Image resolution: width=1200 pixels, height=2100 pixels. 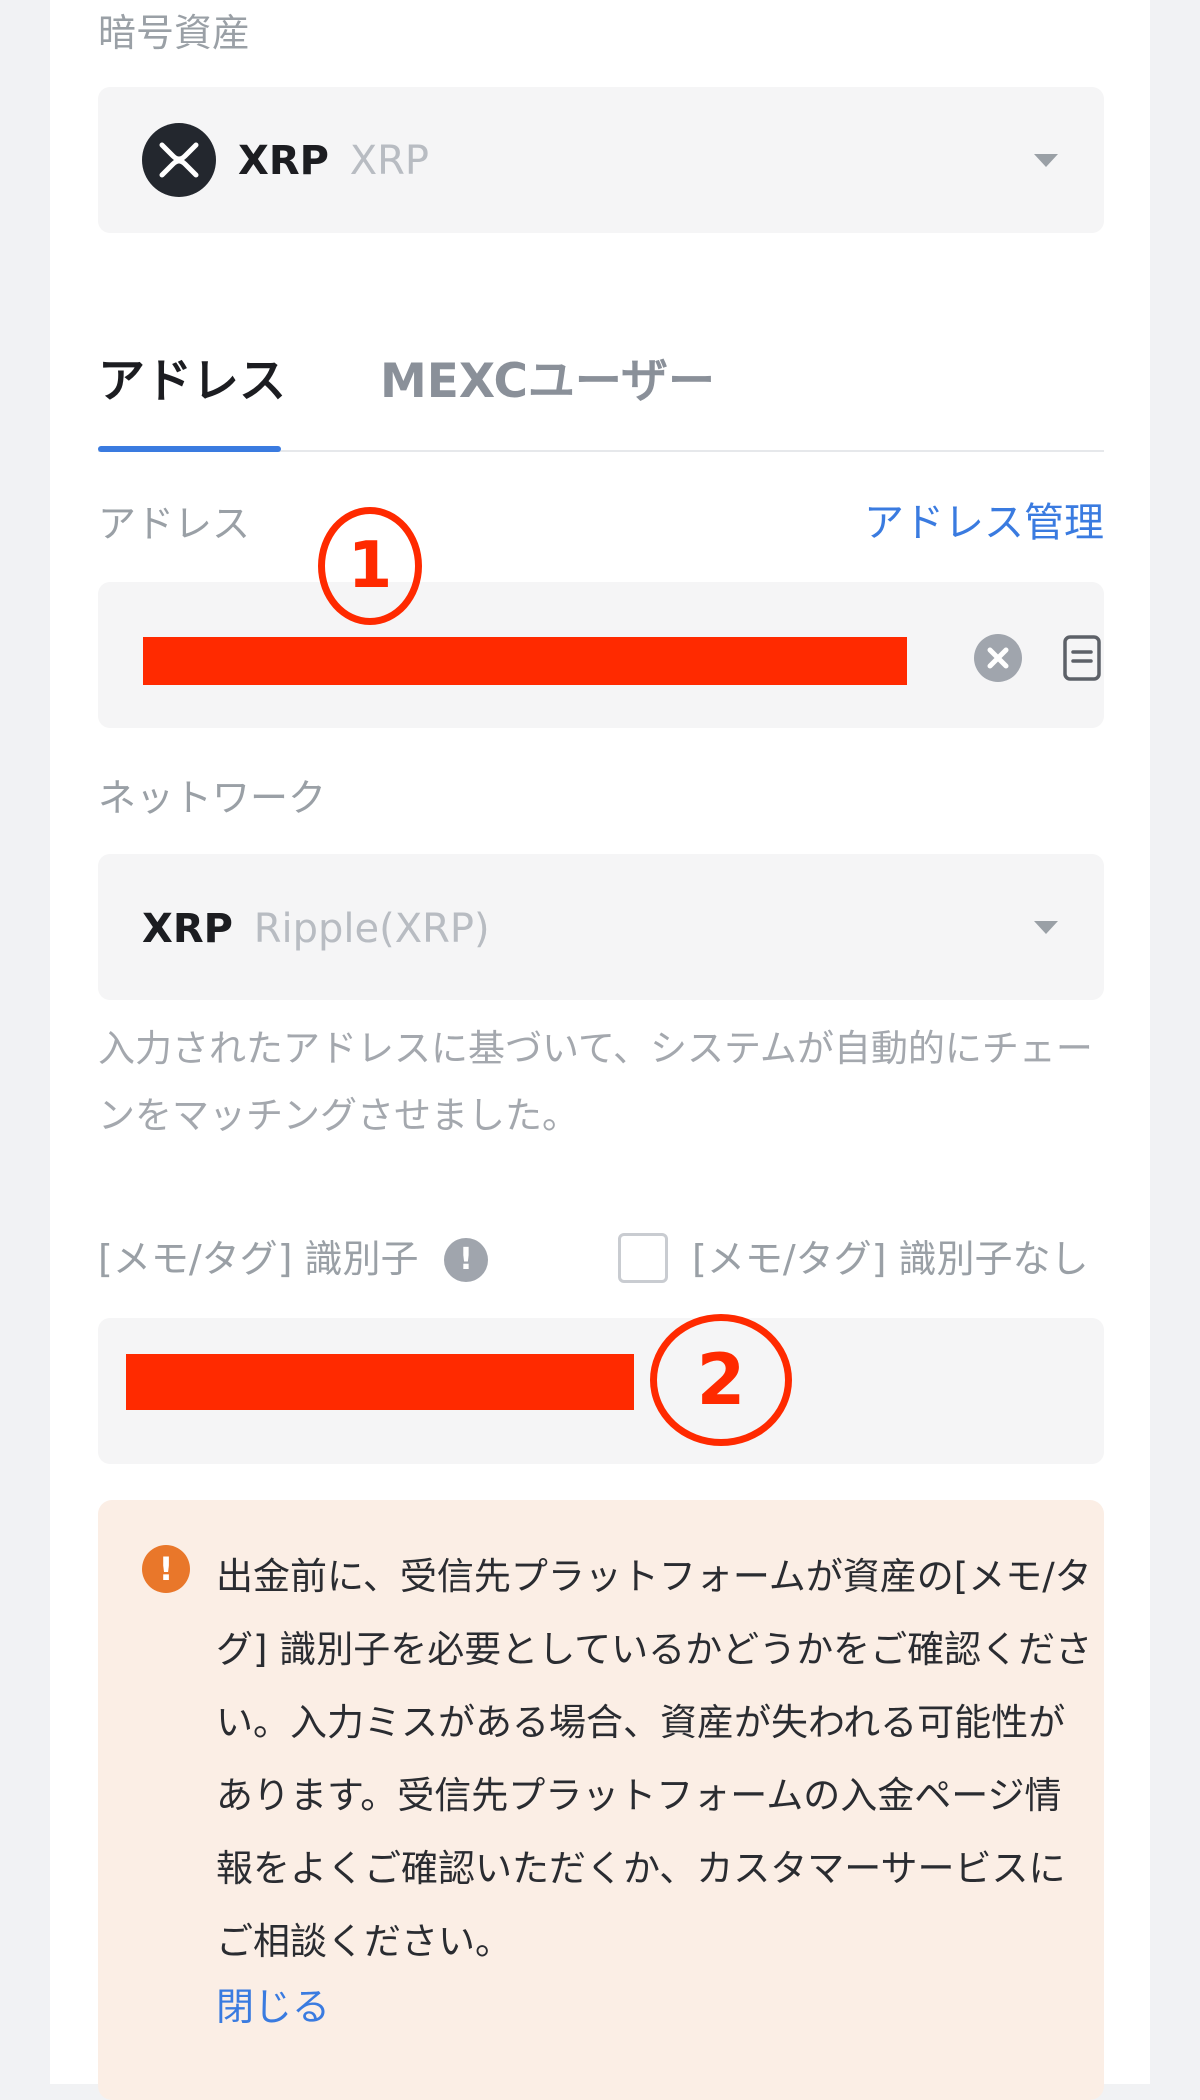 I want to click on network-selector: XRP Ripple(XRP), so click(x=601, y=927).